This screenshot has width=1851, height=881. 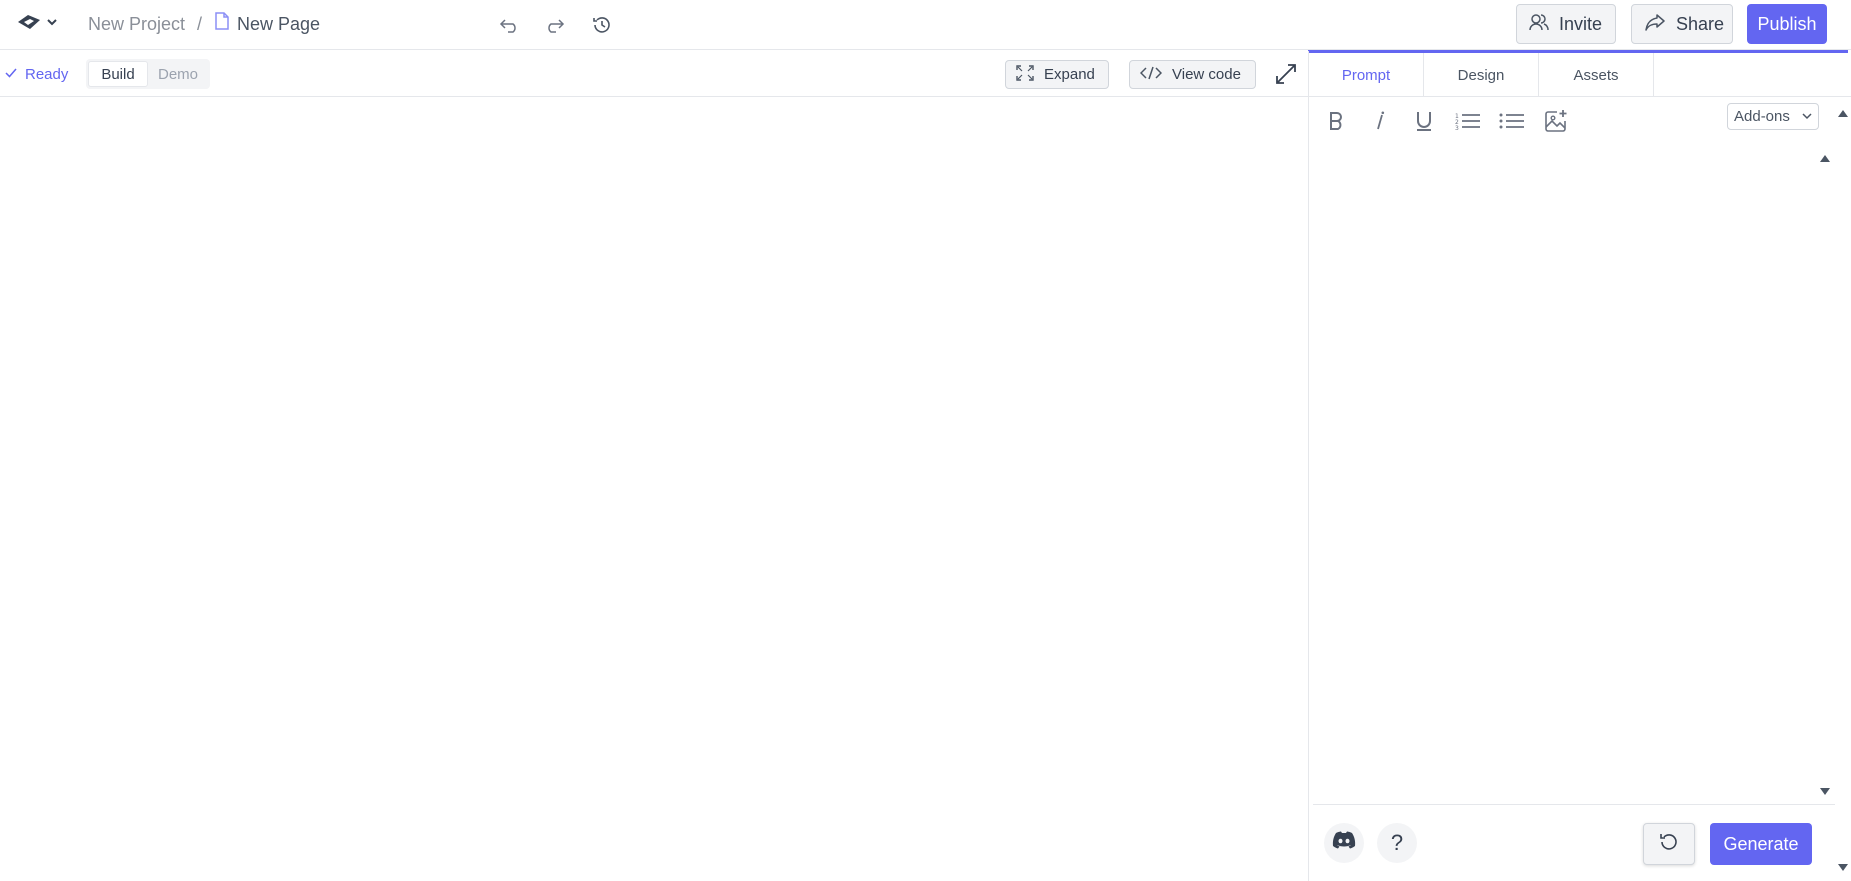 What do you see at coordinates (1825, 157) in the screenshot?
I see `editor-scroll-up-arrow` at bounding box center [1825, 157].